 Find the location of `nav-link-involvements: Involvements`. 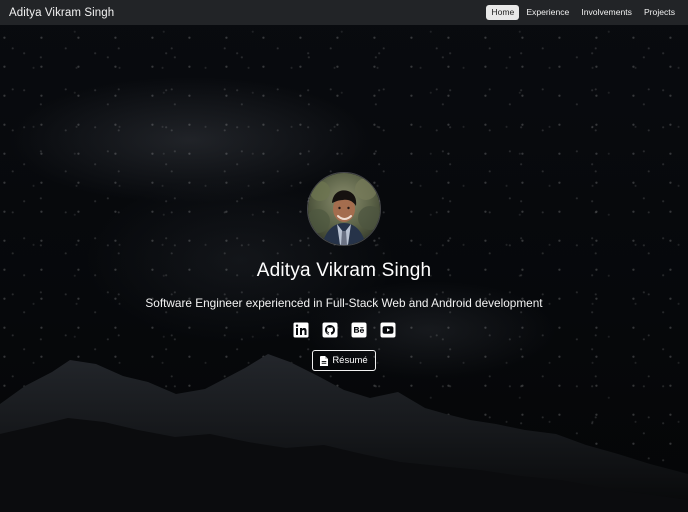

nav-link-involvements: Involvements is located at coordinates (606, 12).